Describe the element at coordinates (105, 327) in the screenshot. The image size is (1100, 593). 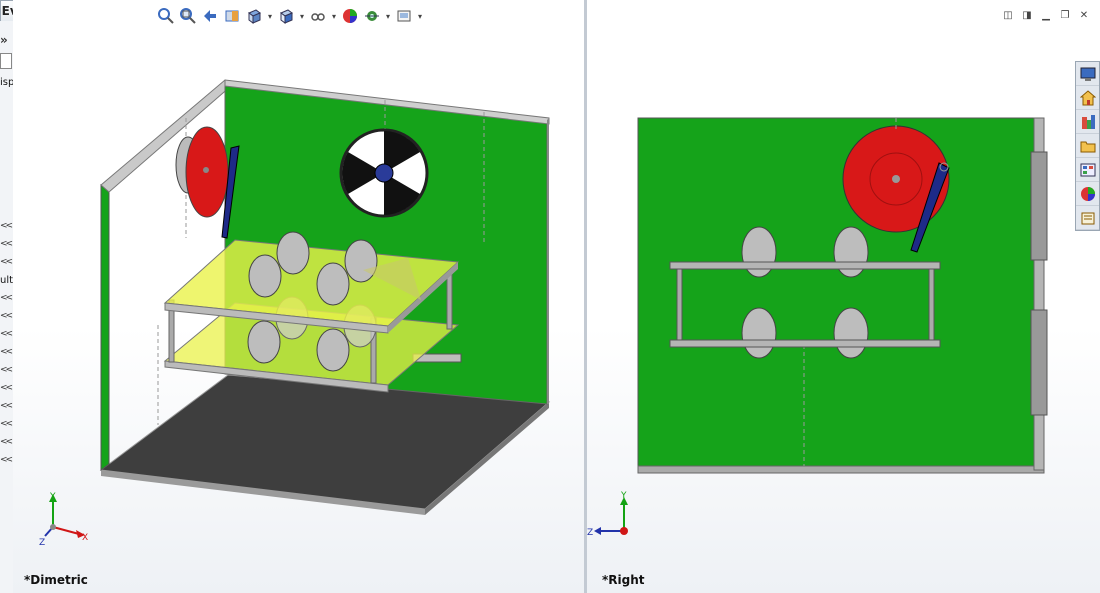
I see `left-wall` at that location.